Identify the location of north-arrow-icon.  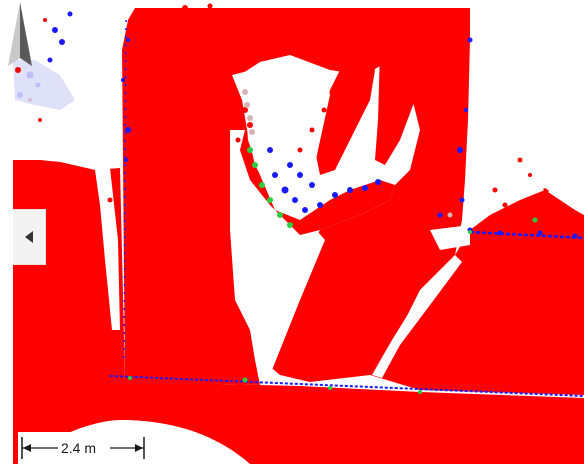
(20, 34).